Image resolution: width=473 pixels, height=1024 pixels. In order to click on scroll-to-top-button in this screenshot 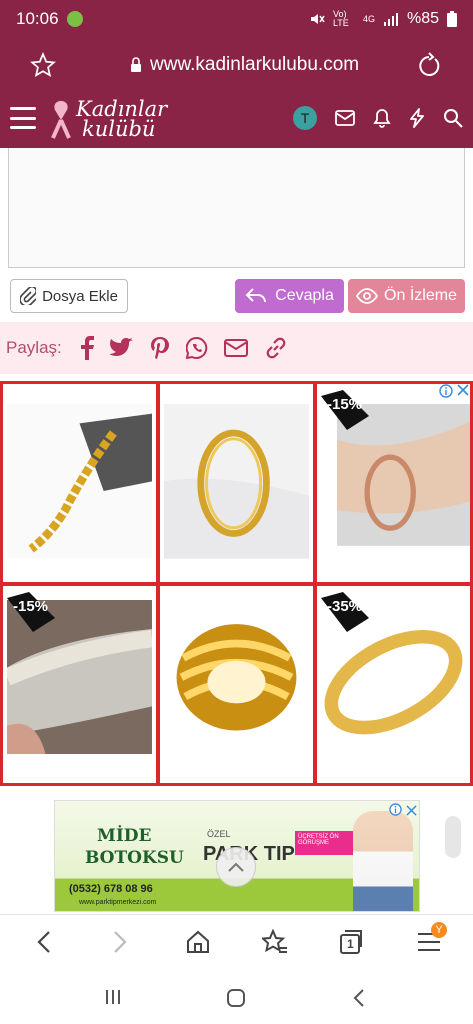, I will do `click(236, 867)`.